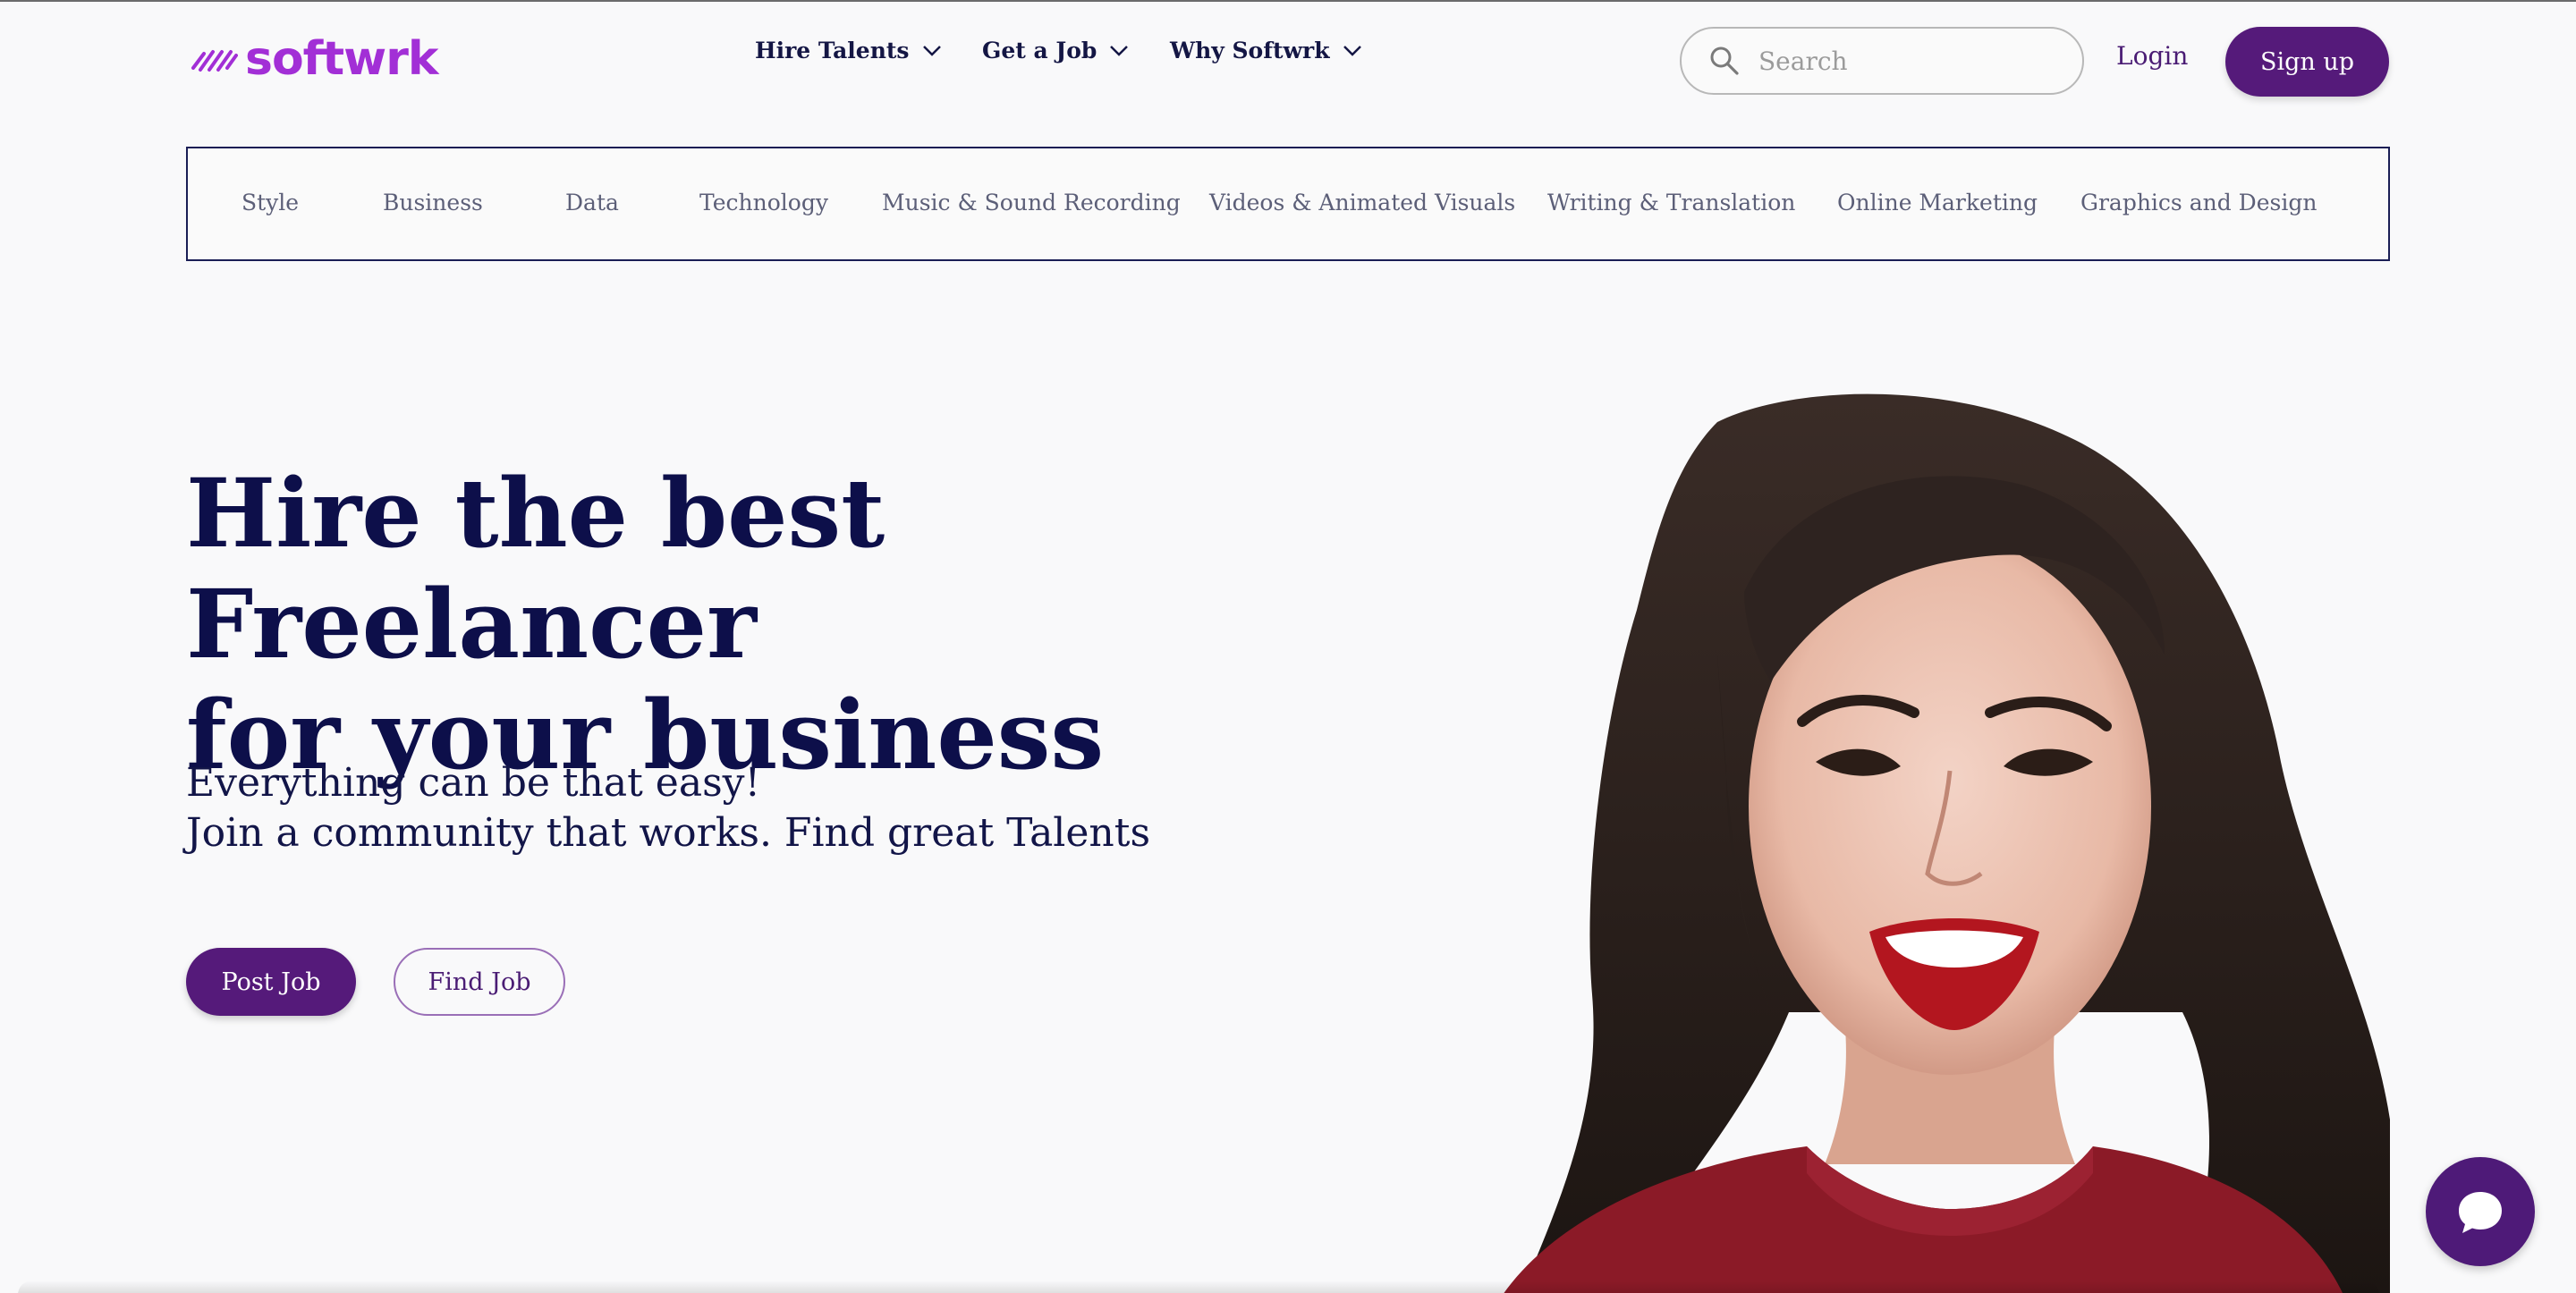 The image size is (2576, 1293). What do you see at coordinates (433, 203) in the screenshot?
I see `category-business: Business` at bounding box center [433, 203].